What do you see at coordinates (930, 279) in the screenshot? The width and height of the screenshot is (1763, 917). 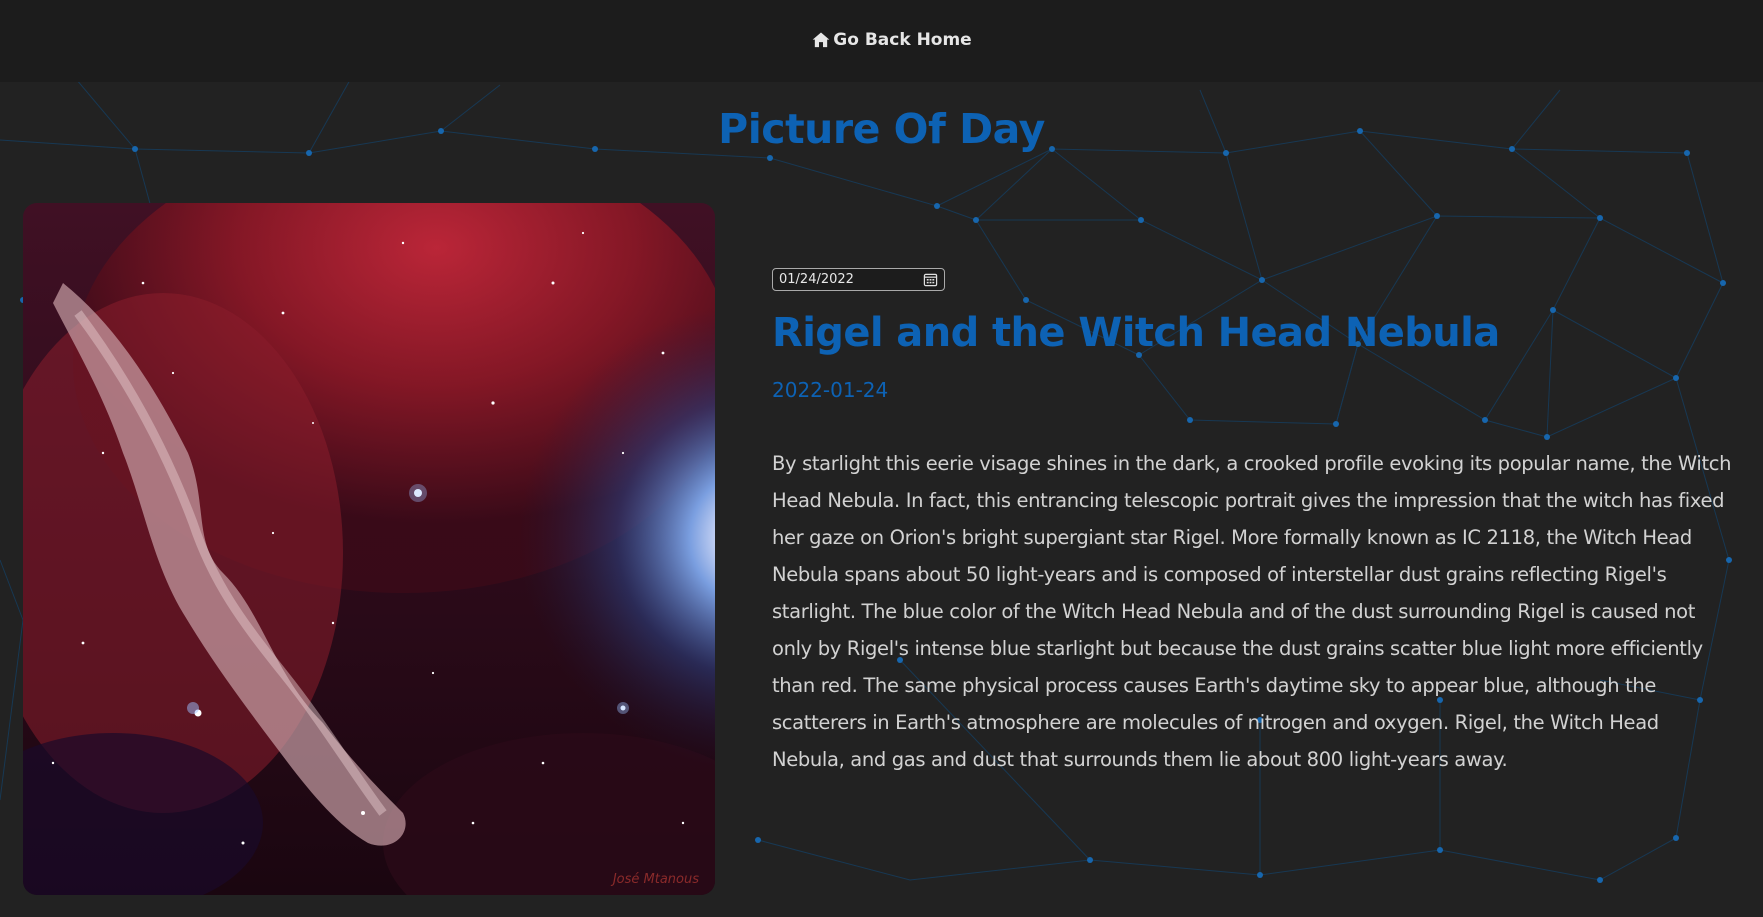 I see `calendar-icon` at bounding box center [930, 279].